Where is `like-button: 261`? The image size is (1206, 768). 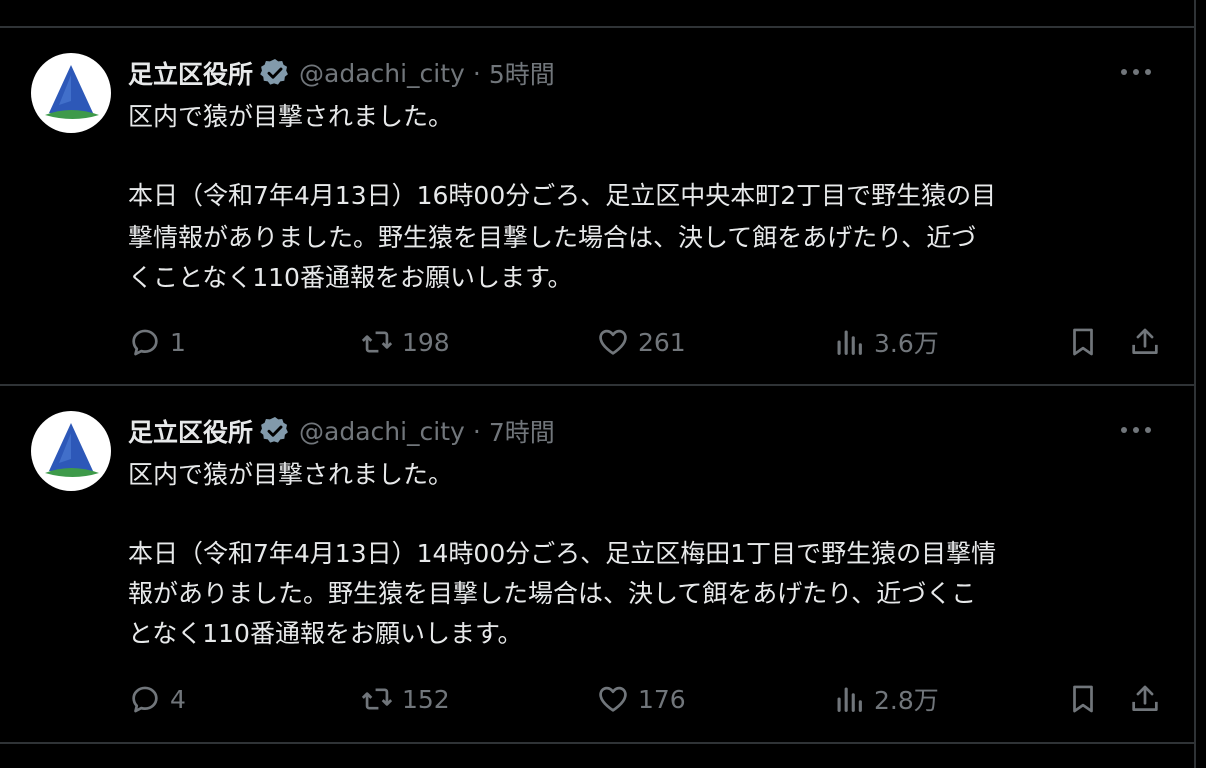
like-button: 261 is located at coordinates (641, 342).